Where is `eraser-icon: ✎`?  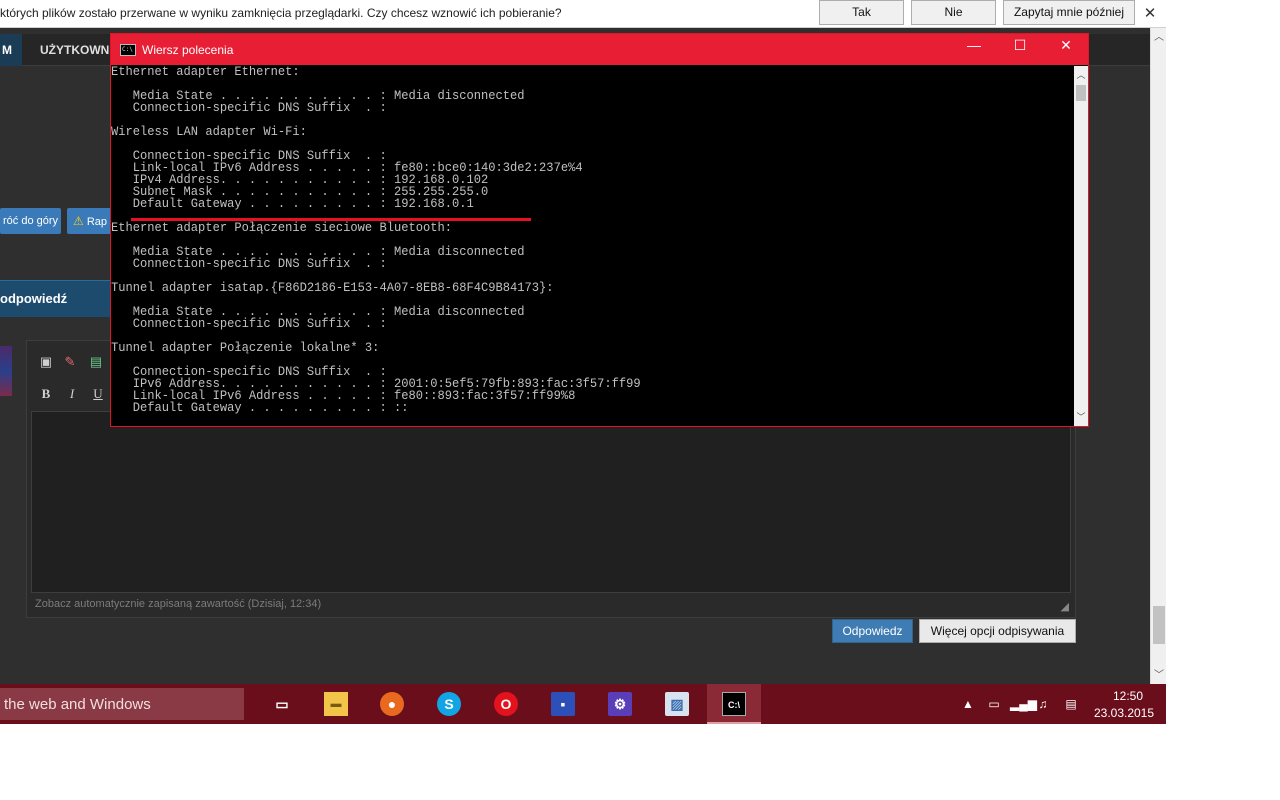 eraser-icon: ✎ is located at coordinates (70, 362).